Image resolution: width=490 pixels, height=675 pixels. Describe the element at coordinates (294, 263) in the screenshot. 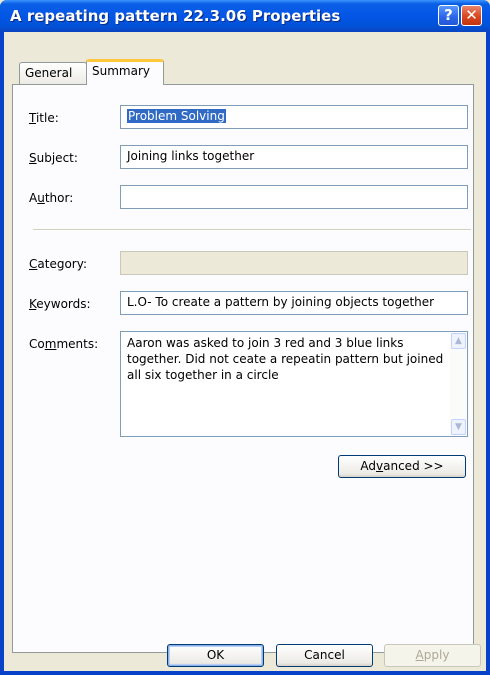

I see `category-field` at that location.